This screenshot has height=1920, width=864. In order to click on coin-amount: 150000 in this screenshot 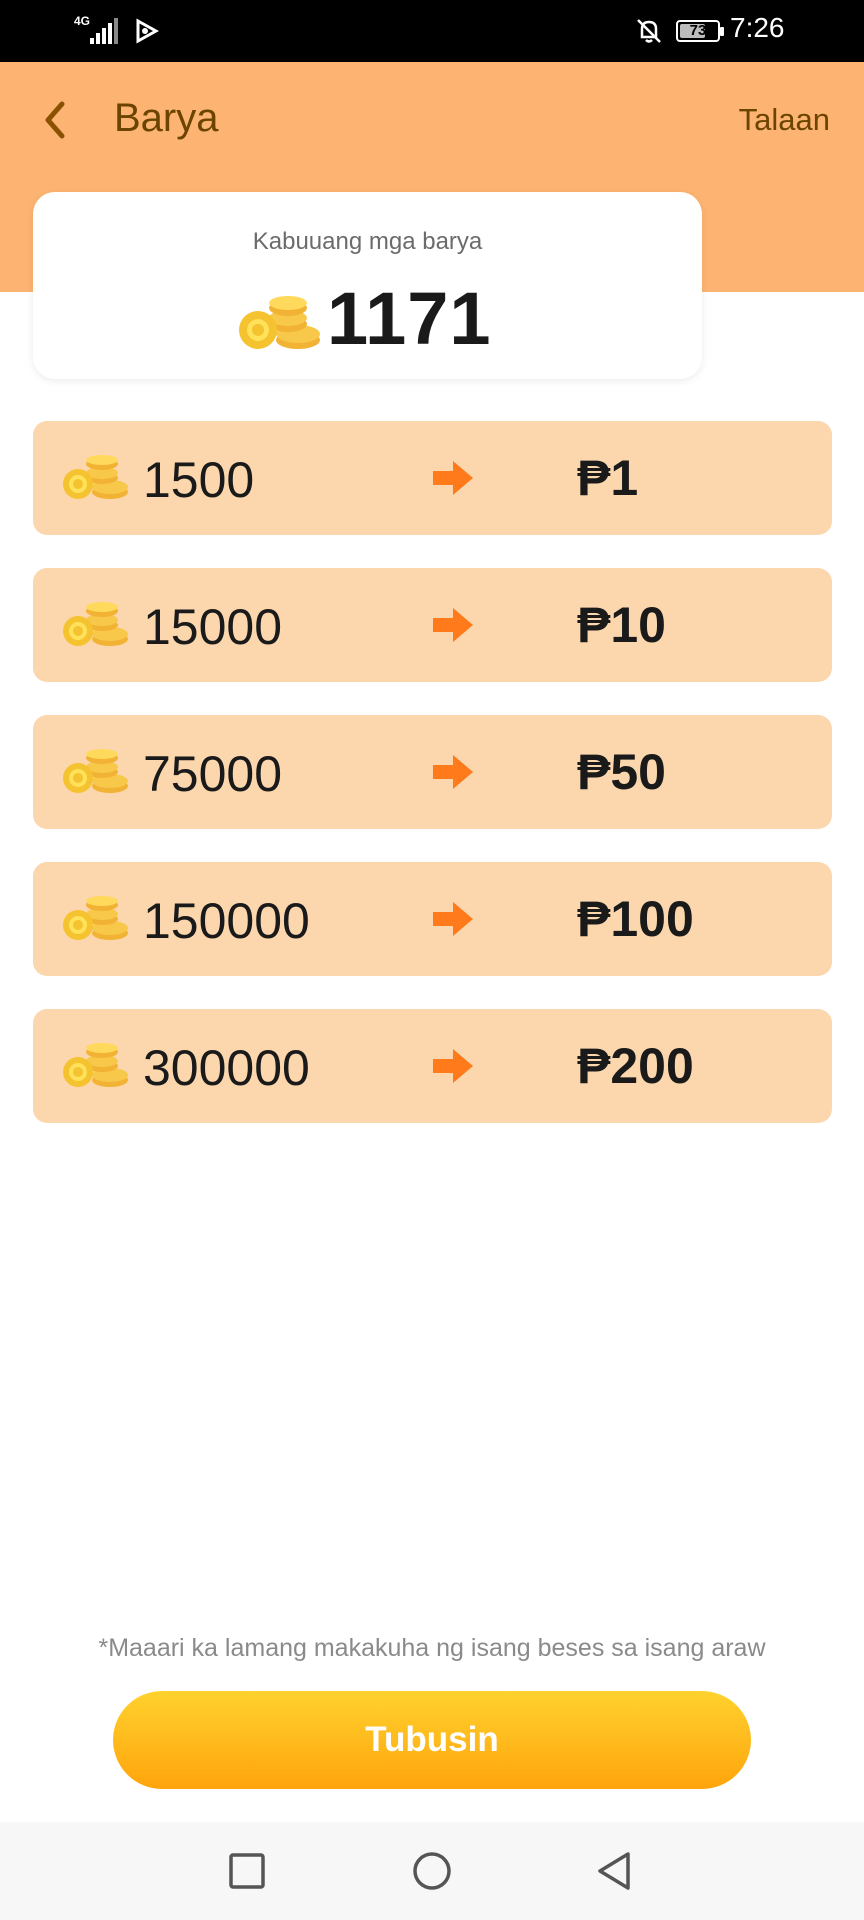, I will do `click(226, 921)`.